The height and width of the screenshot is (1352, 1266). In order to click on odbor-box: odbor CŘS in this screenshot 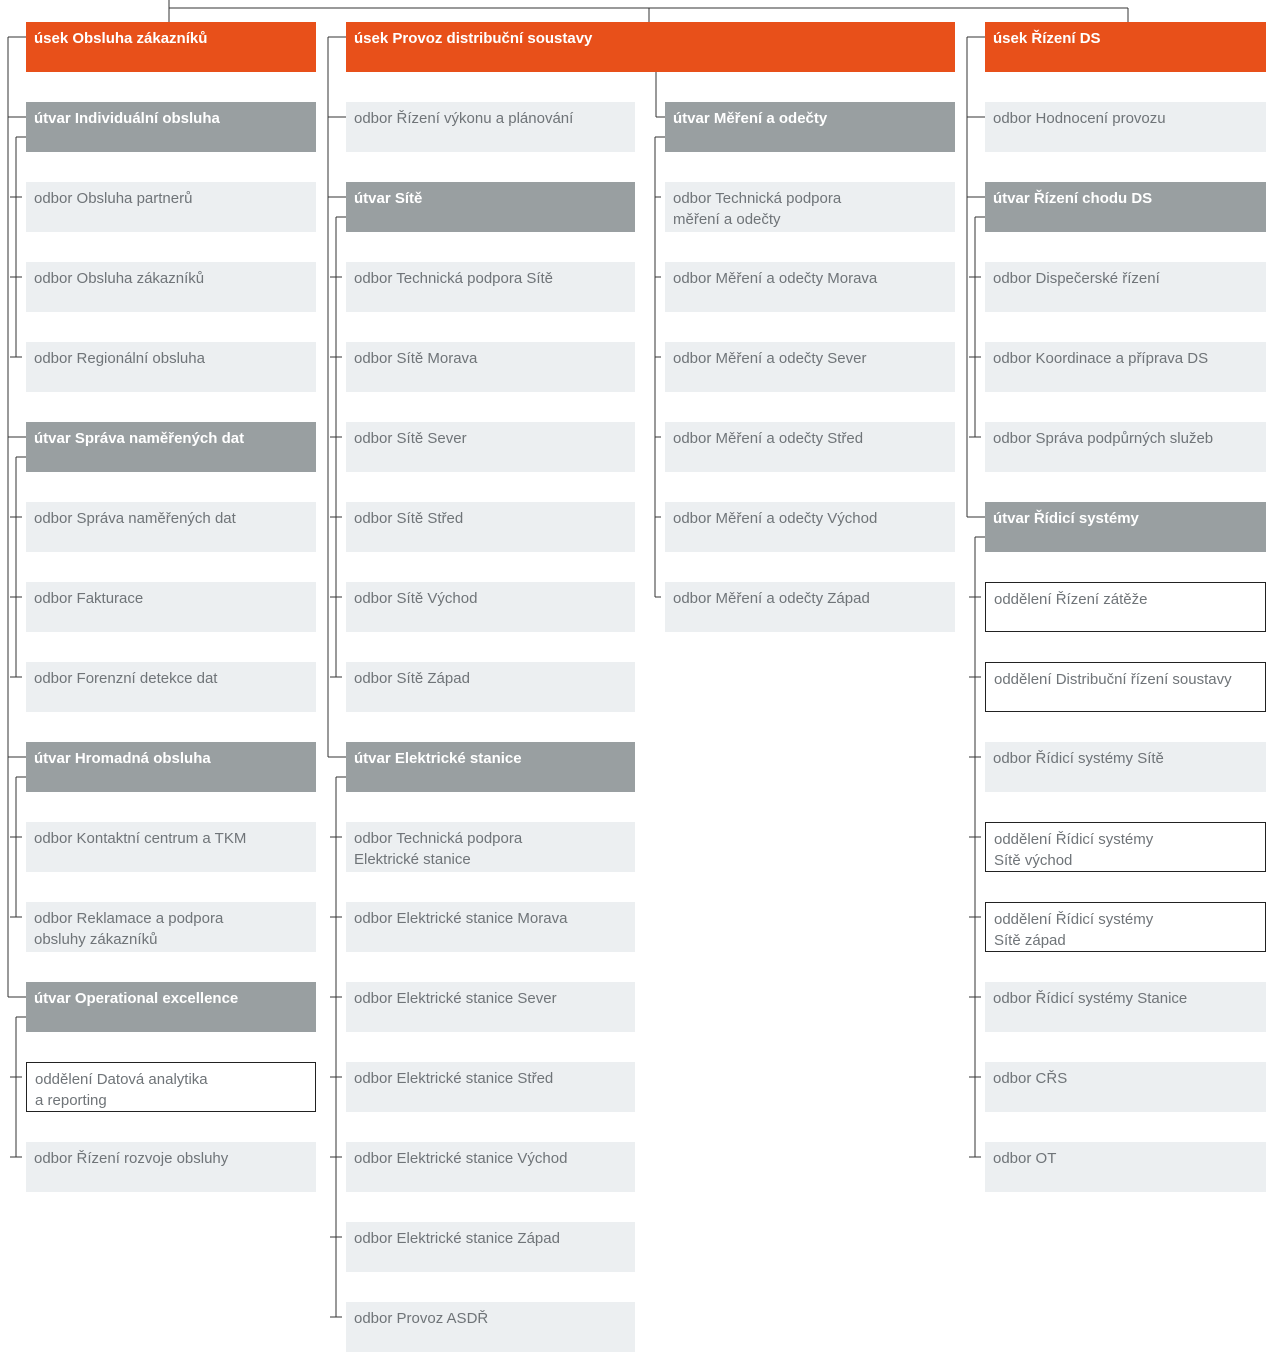, I will do `click(1125, 1087)`.